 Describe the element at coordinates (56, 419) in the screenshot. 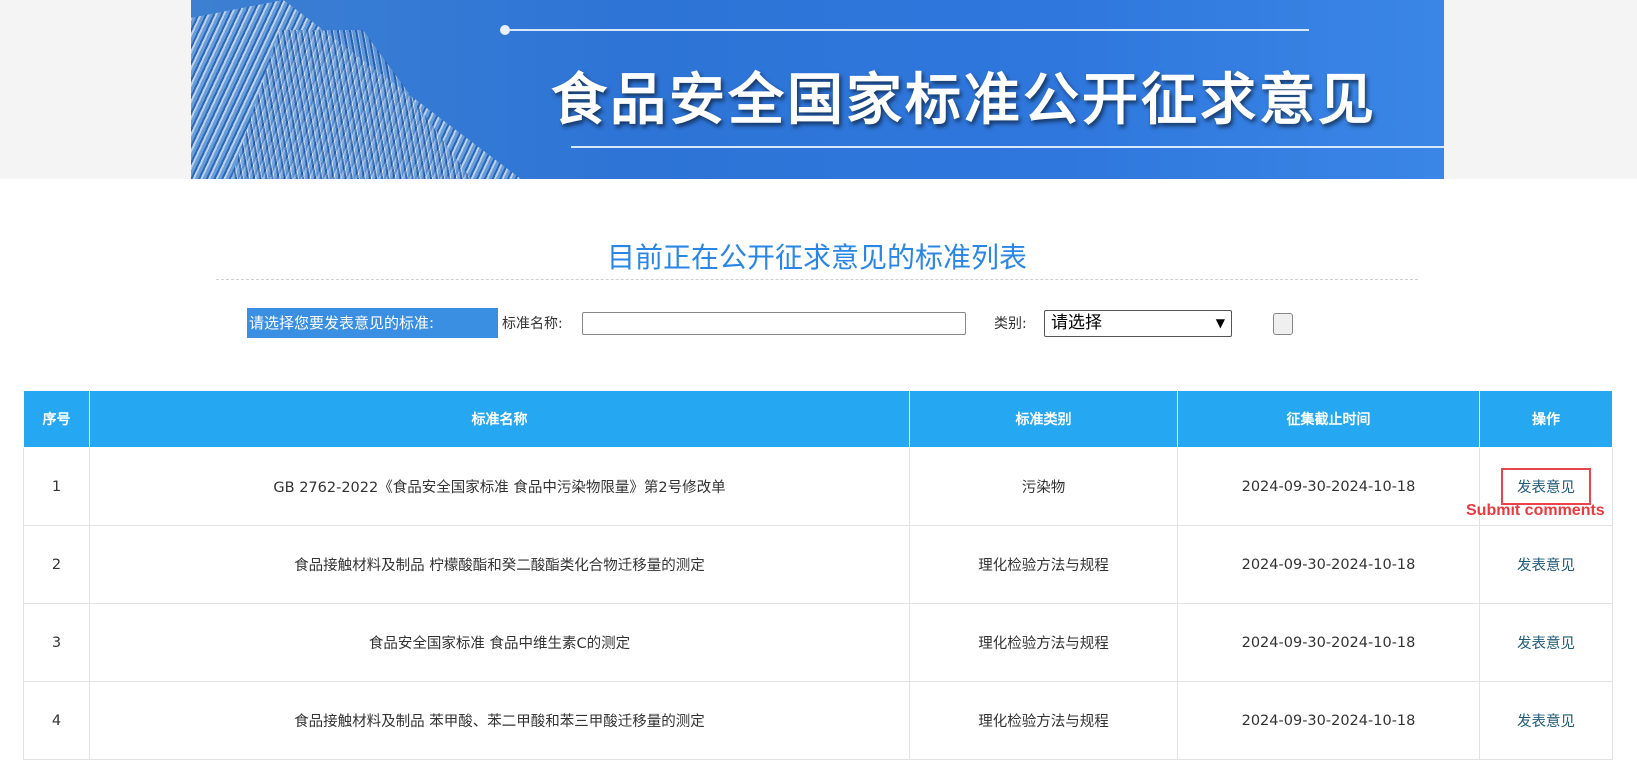

I see `header-no: 序号` at that location.